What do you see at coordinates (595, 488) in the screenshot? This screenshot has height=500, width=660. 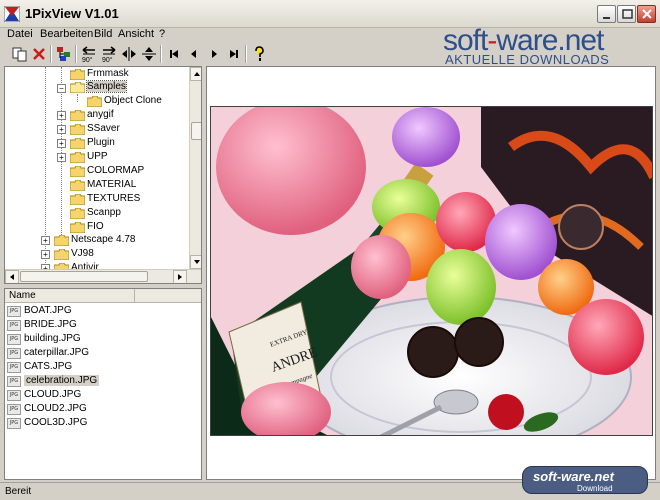 I see `badge-subtitle: Download` at bounding box center [595, 488].